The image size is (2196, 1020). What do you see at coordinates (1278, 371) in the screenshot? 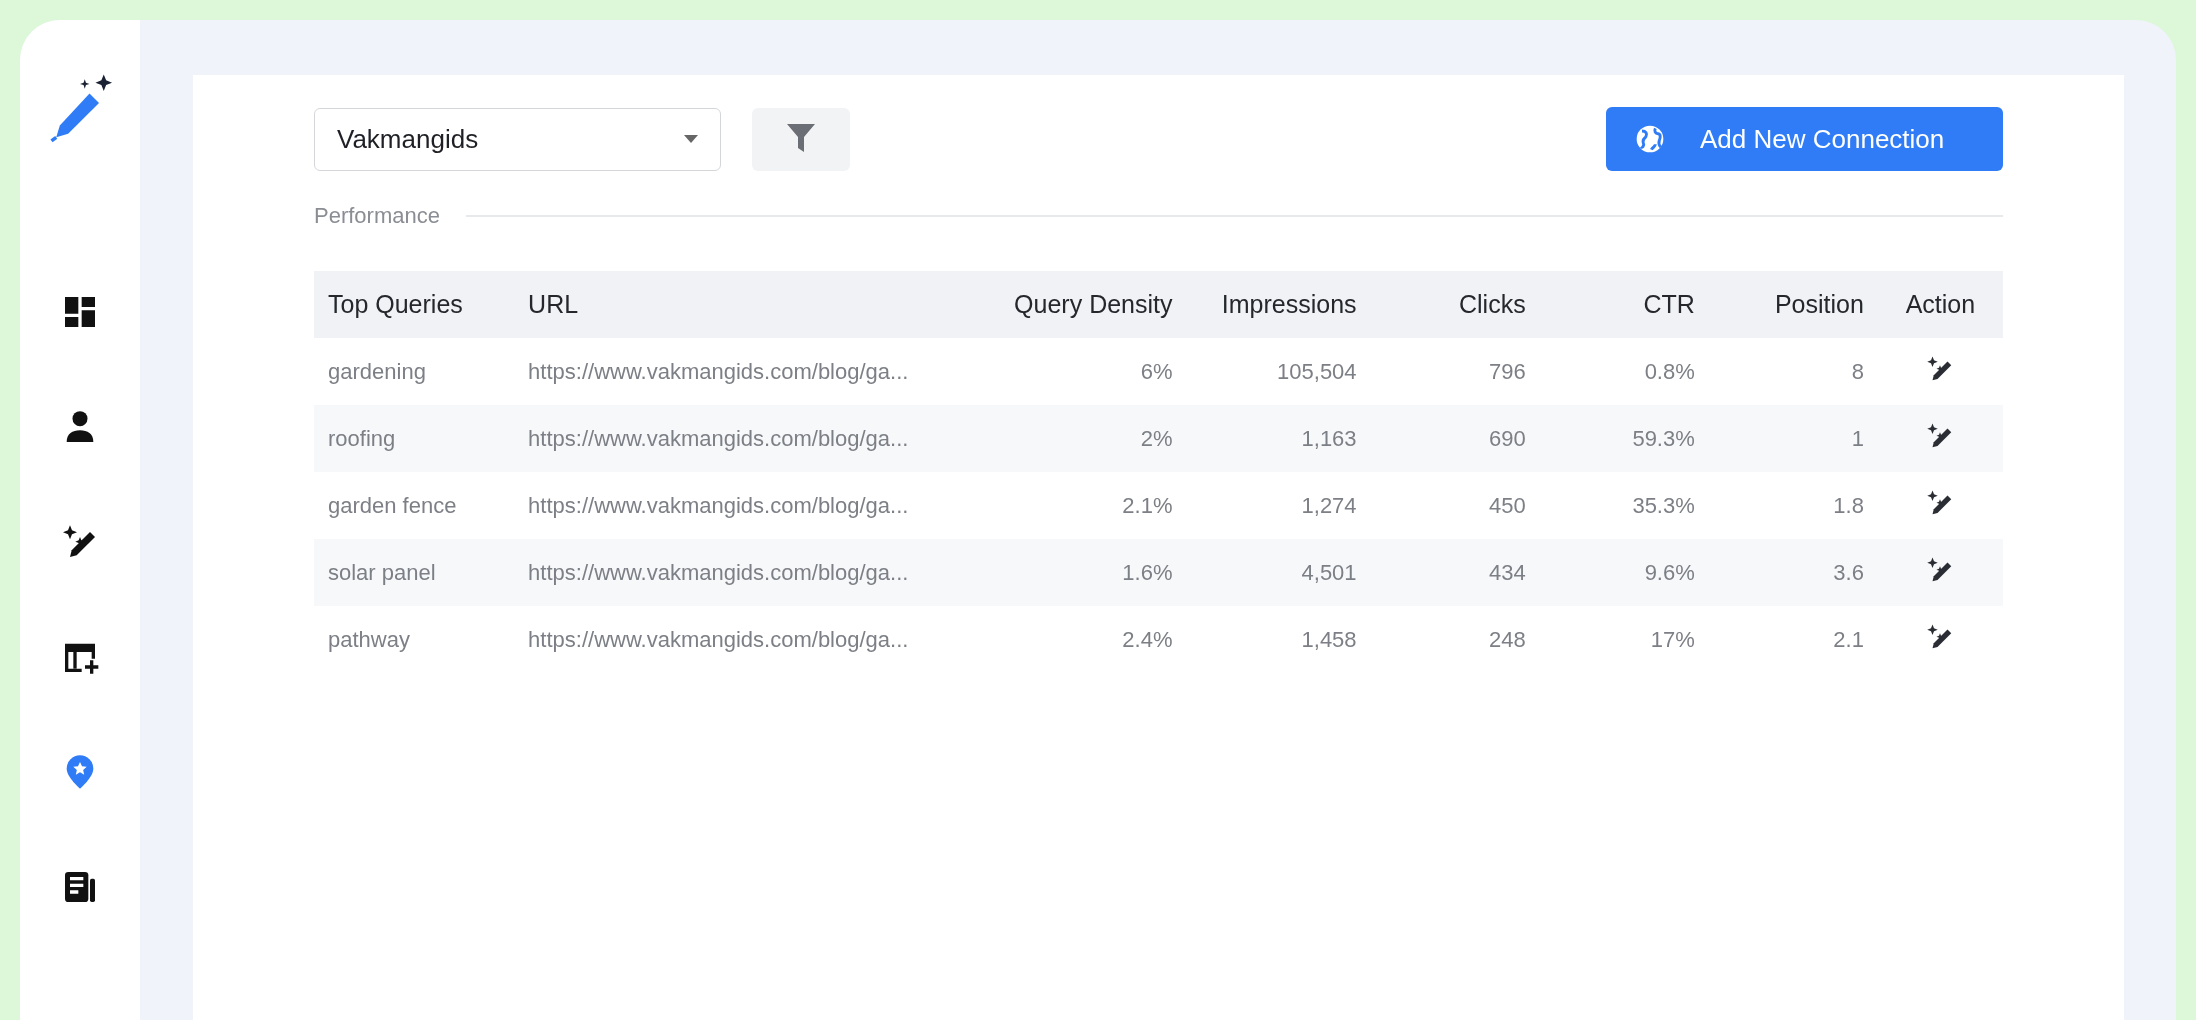
I see `table-cell: 105,504` at bounding box center [1278, 371].